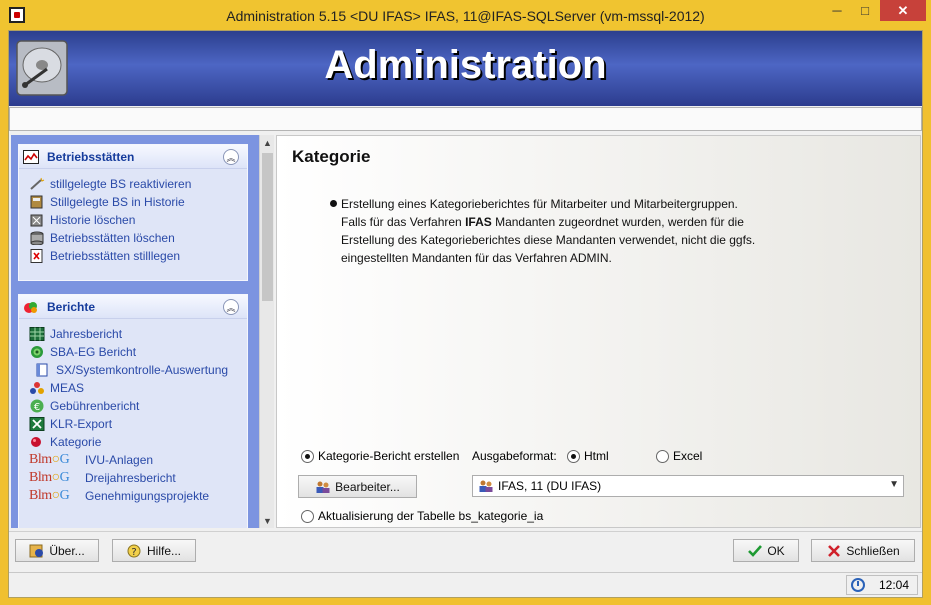 This screenshot has height=605, width=931. I want to click on sidebar-item-ivu-anlagen: Blm○G IVU-Anlagen, so click(138, 460).